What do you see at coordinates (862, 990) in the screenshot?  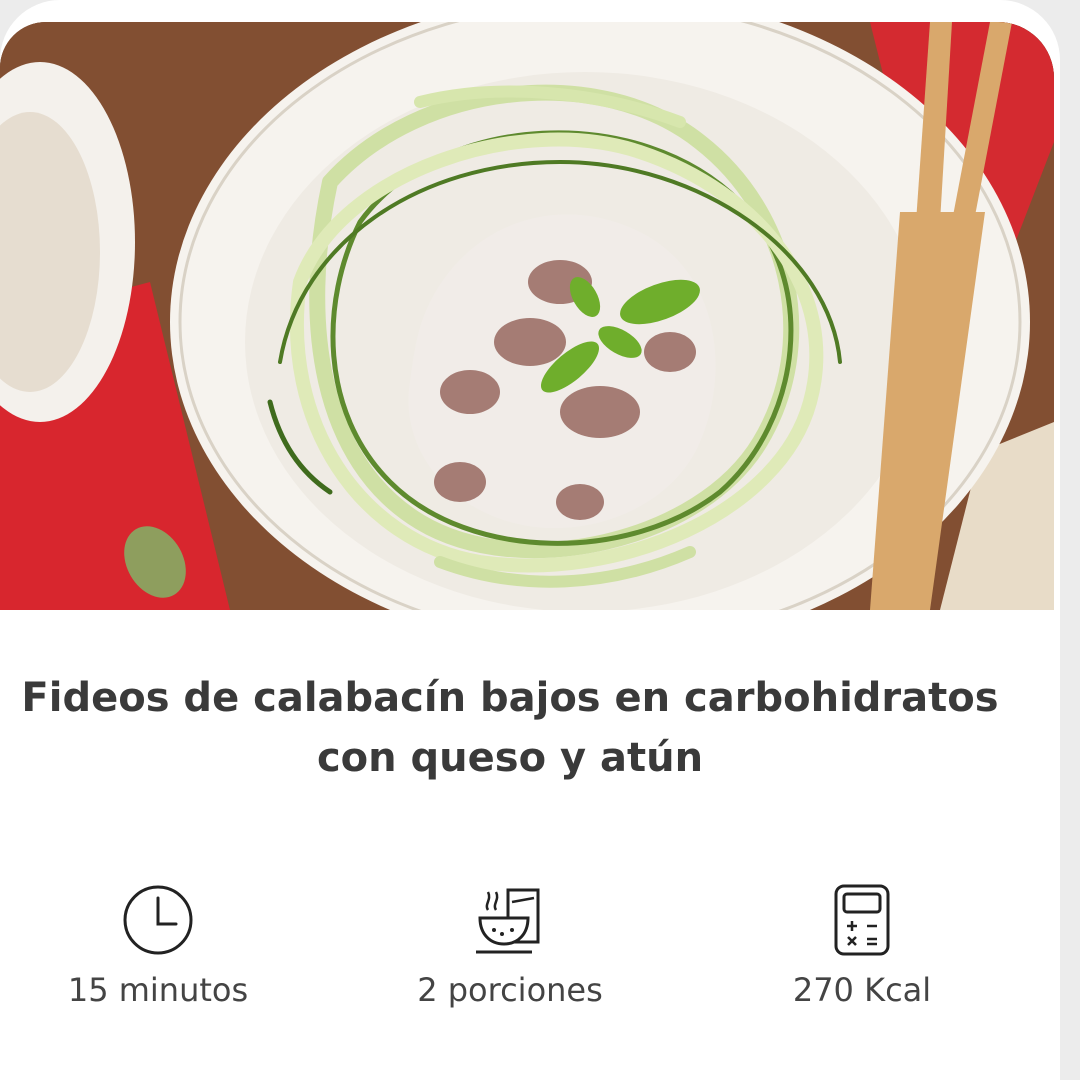 I see `stat-calories-label: 270 Kcal` at bounding box center [862, 990].